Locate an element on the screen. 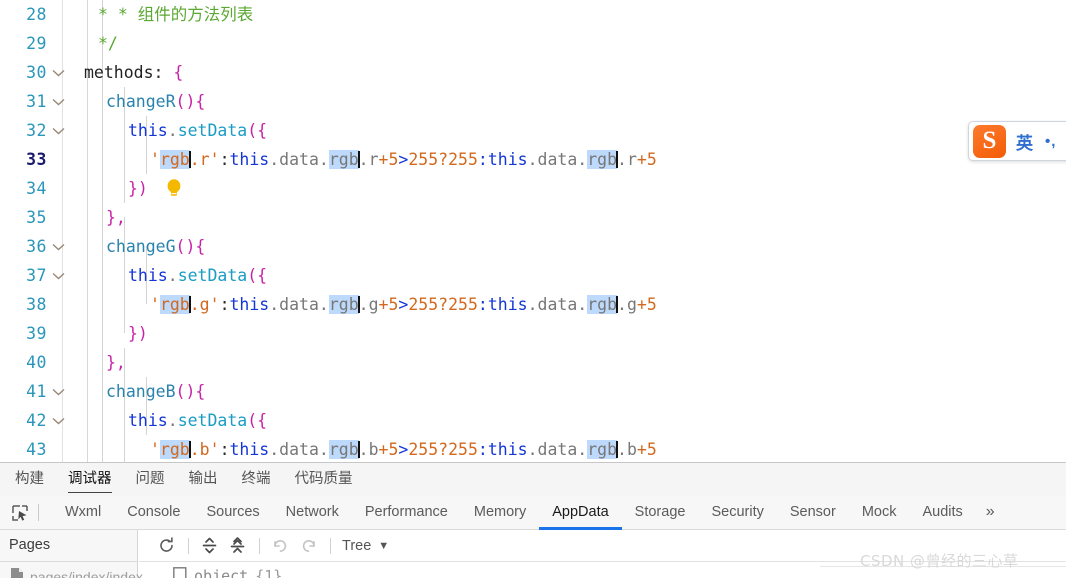 The image size is (1066, 578). ide-tab-build: 构建 is located at coordinates (29, 479).